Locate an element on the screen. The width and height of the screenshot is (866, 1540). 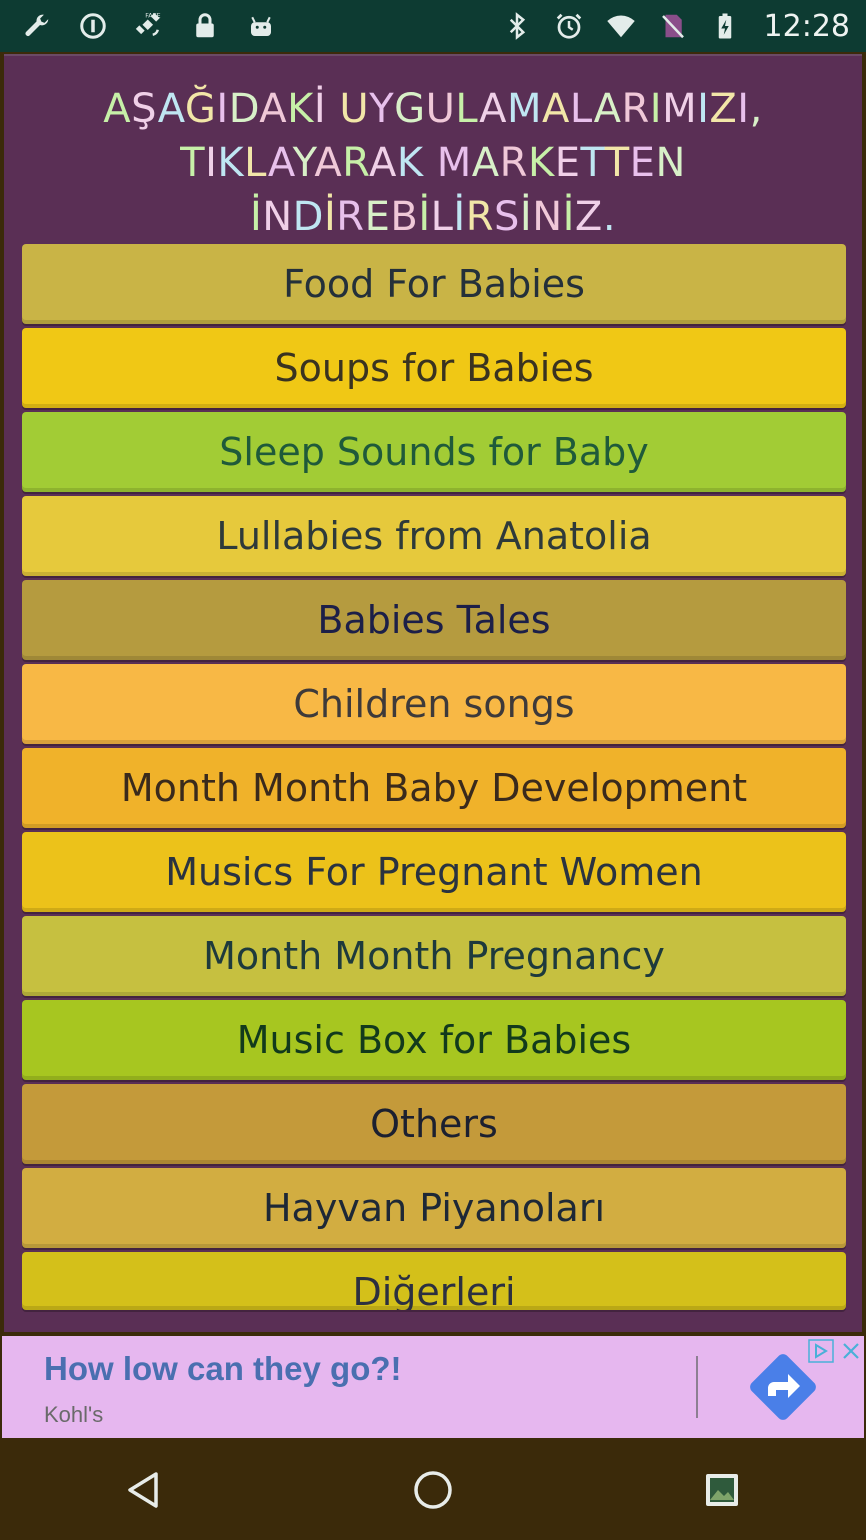
status-right-icons: 12:28 is located at coordinates (683, 26).